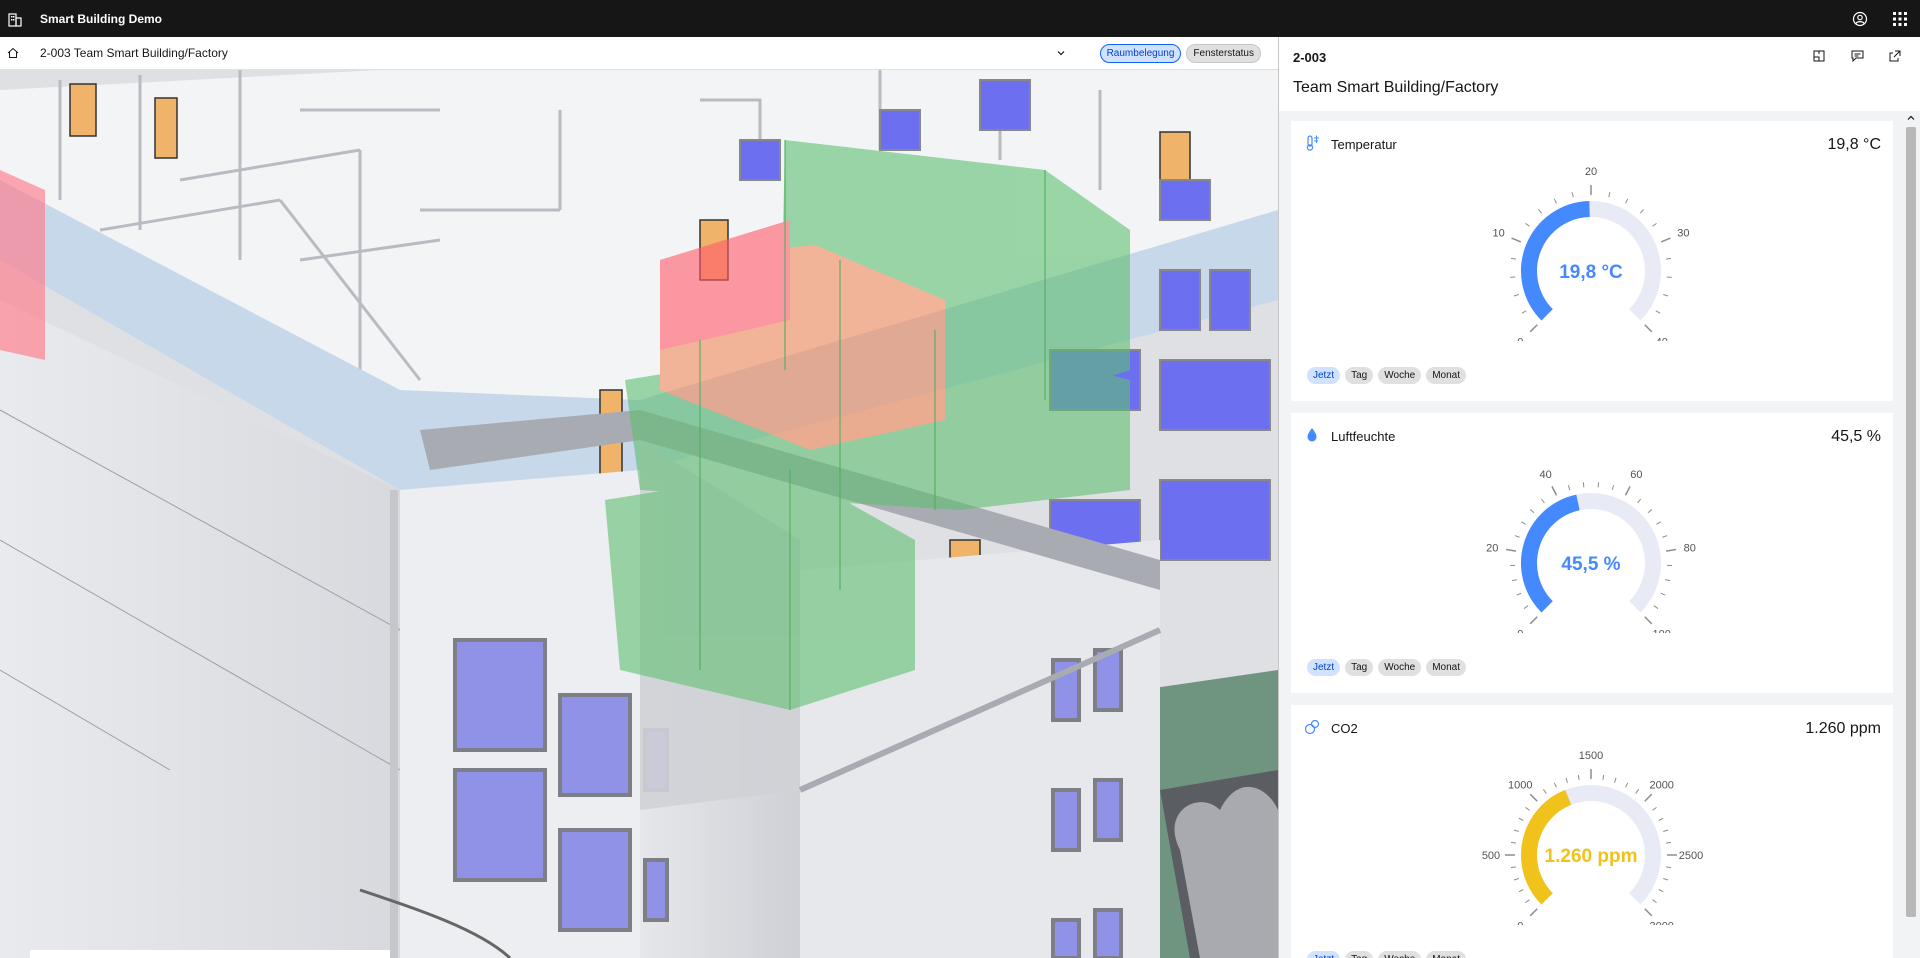  I want to click on launch-icon, so click(1895, 56).